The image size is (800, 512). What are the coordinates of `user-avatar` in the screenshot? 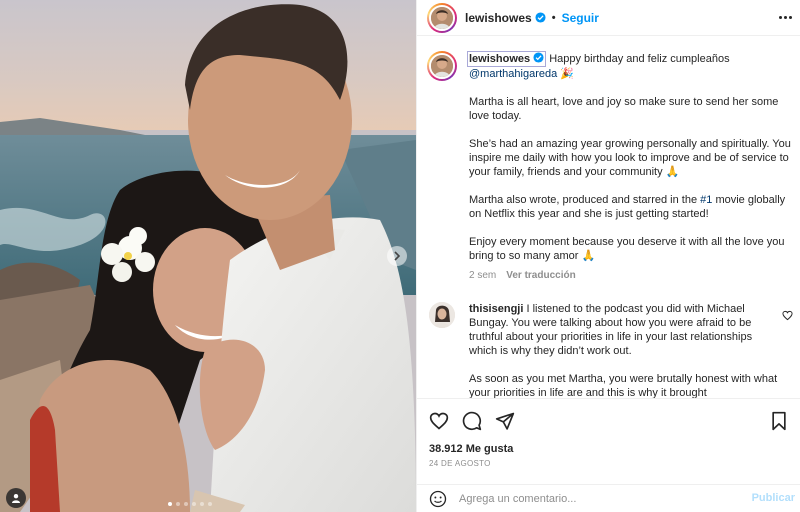 It's located at (442, 17).